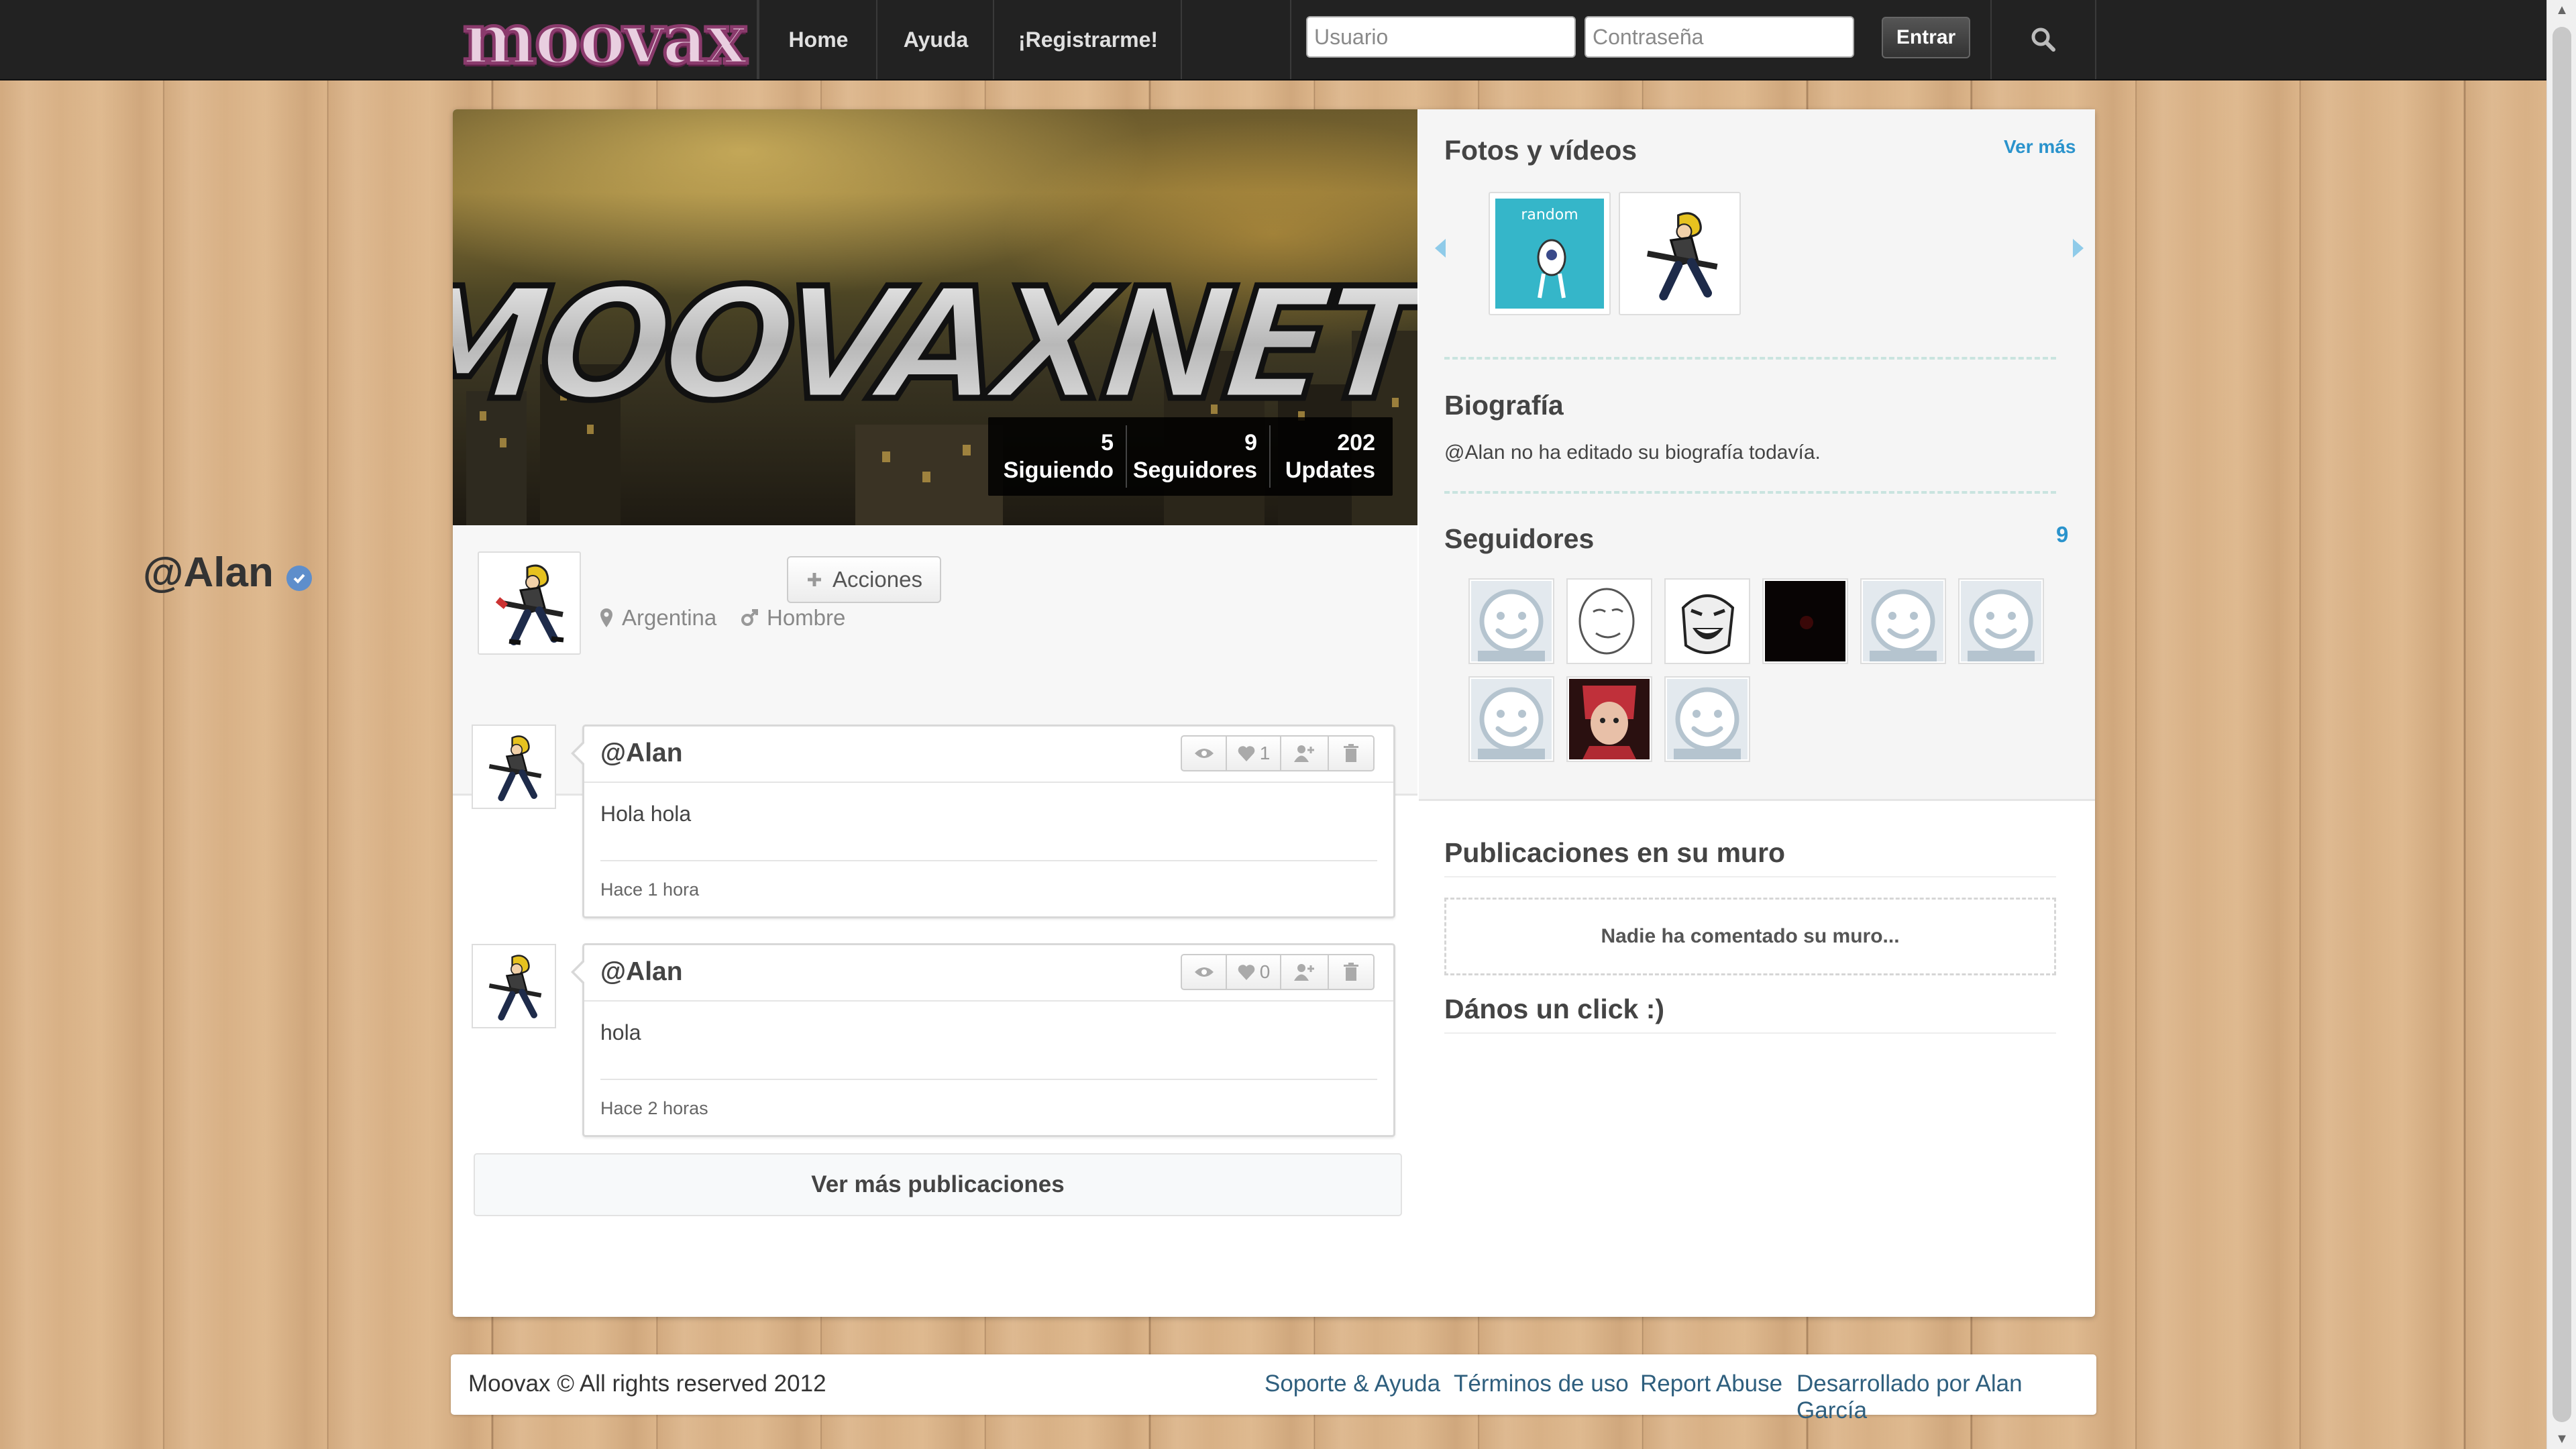 The image size is (2576, 1449). I want to click on username-input, so click(1441, 37).